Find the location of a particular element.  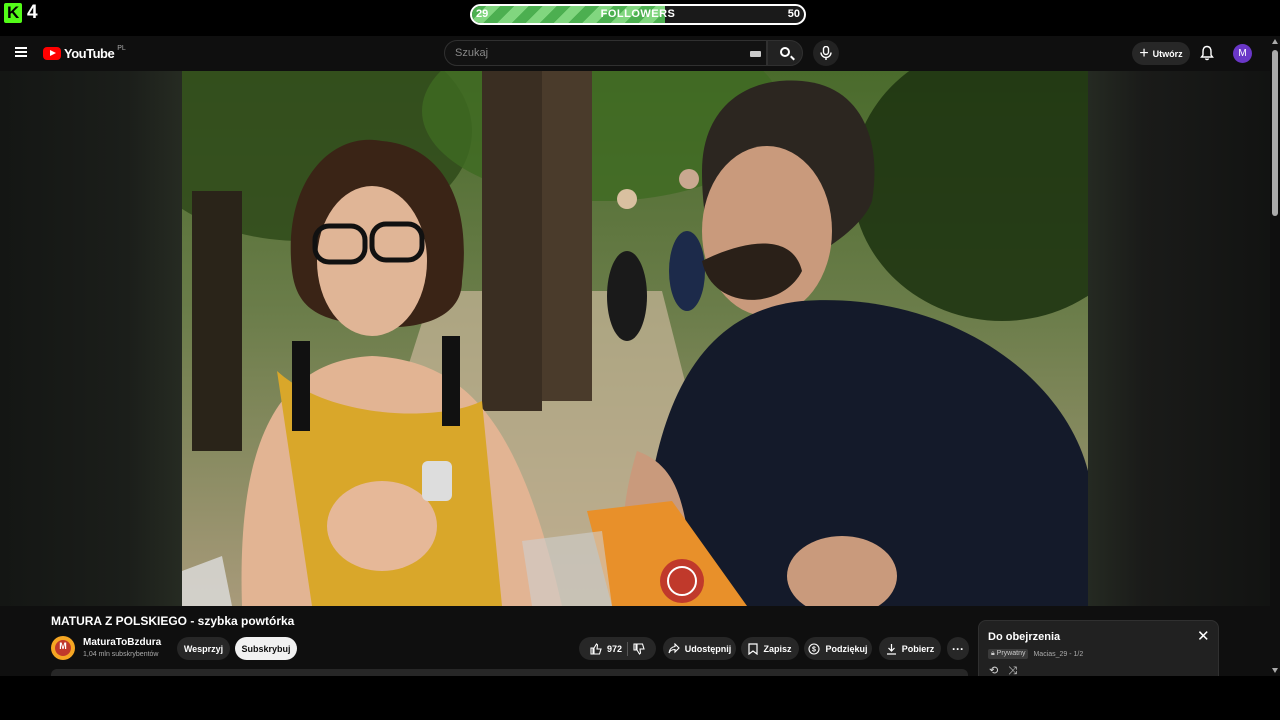

playlist-position: Macias_29 - 1/2 is located at coordinates (1058, 654).